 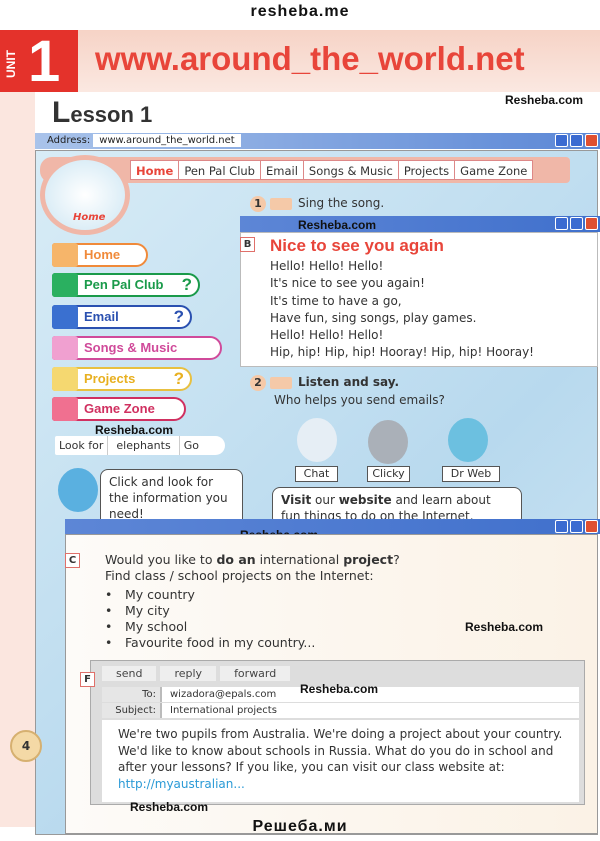 I want to click on chat-bird-character, so click(x=317, y=440).